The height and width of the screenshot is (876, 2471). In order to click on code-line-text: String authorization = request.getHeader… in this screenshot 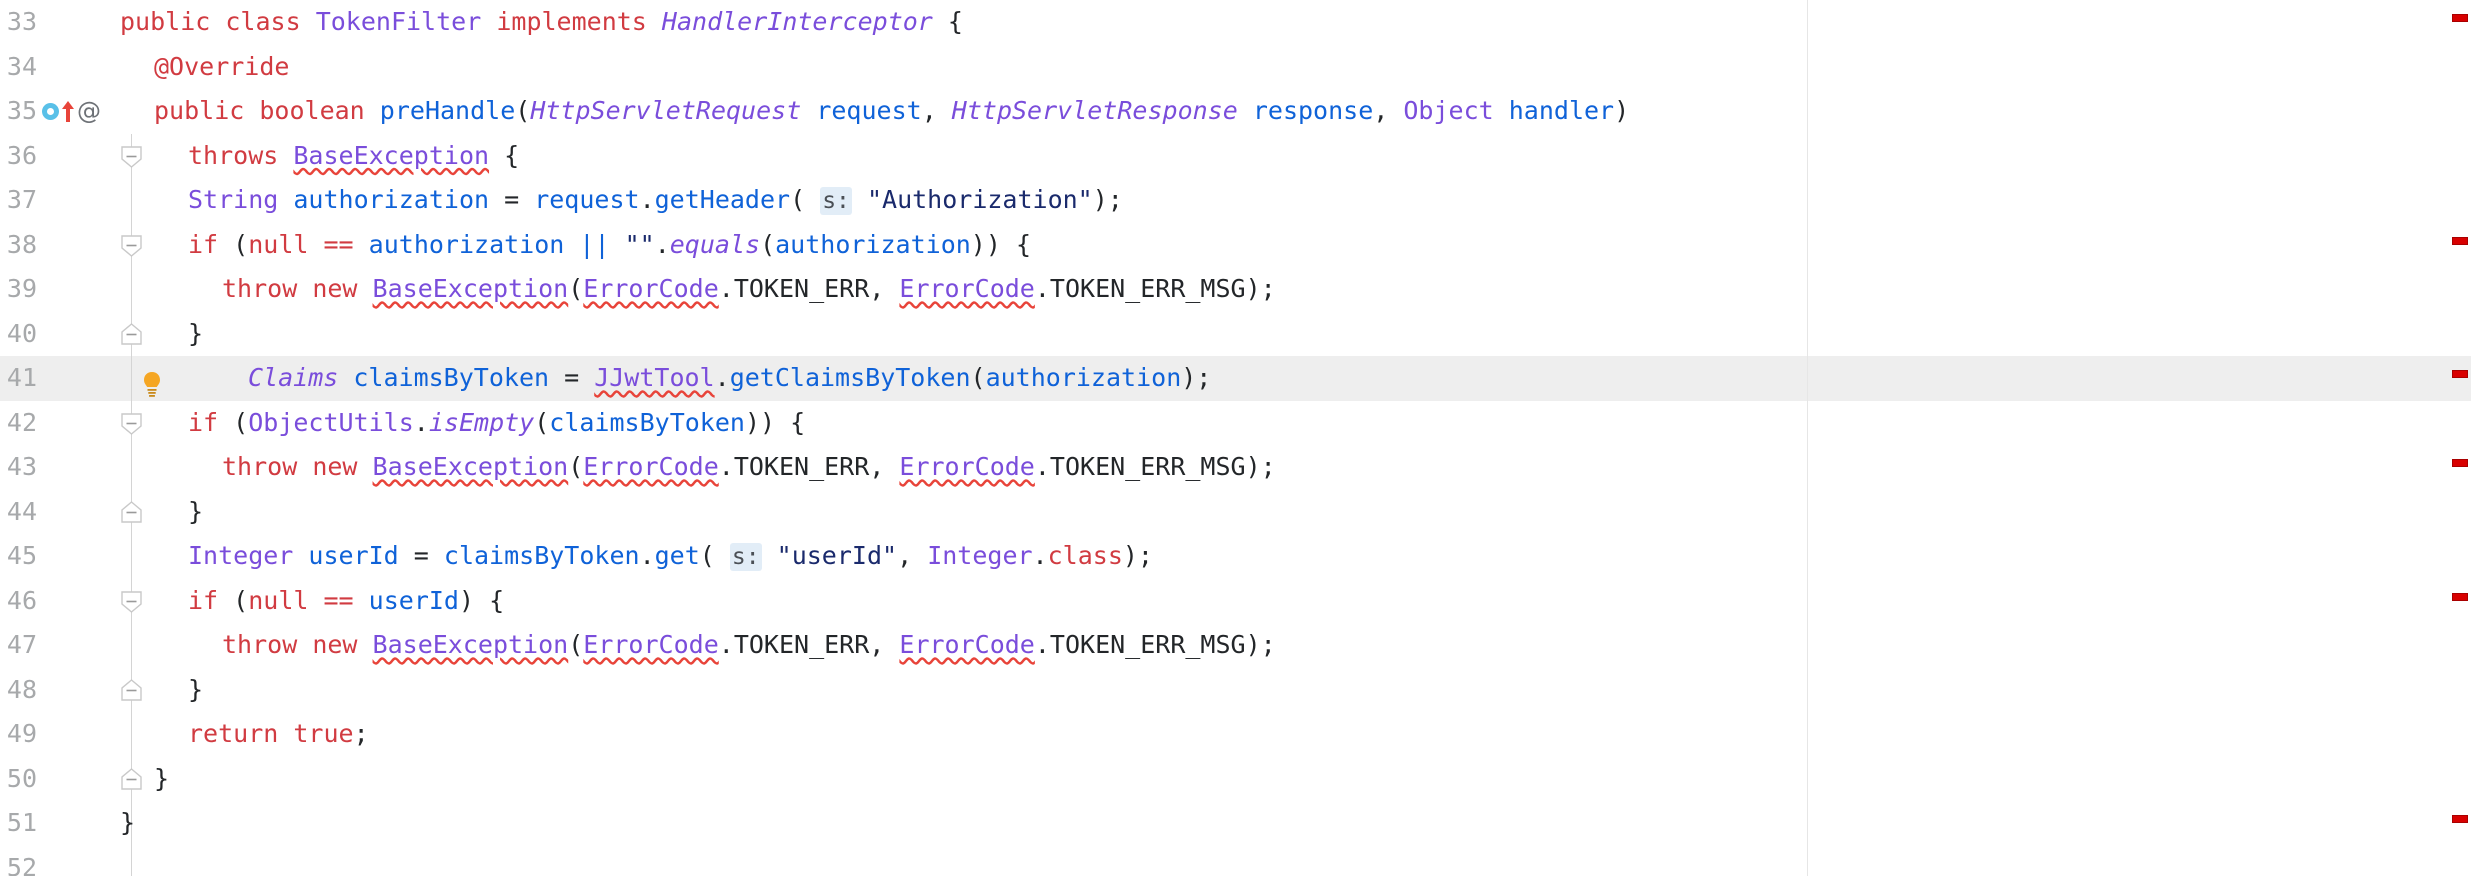, I will do `click(655, 200)`.